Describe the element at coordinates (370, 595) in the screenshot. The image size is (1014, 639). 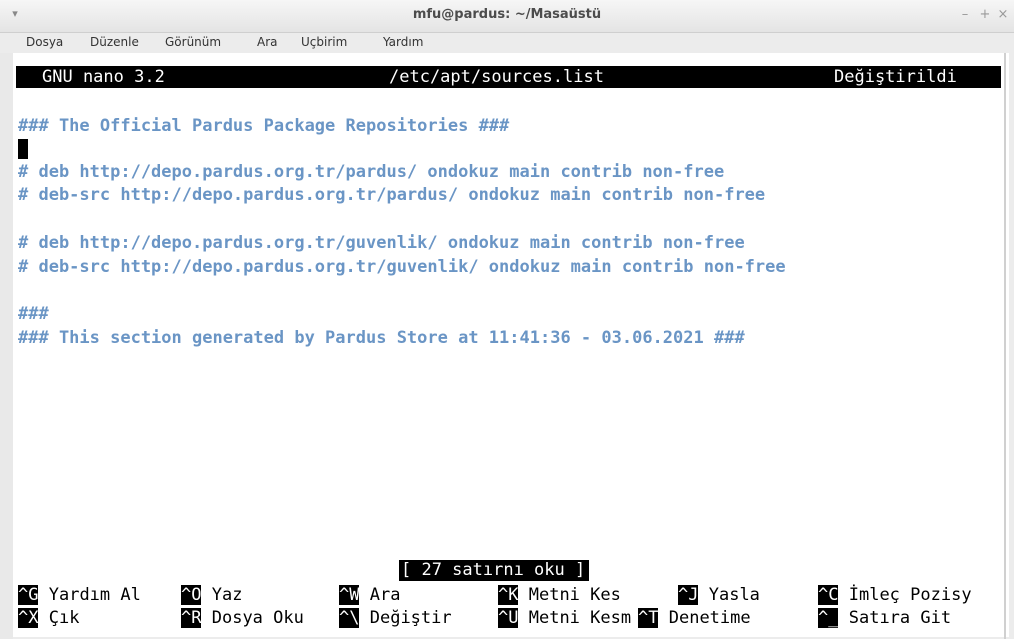
I see `shortcut-search: ^W Ara` at that location.